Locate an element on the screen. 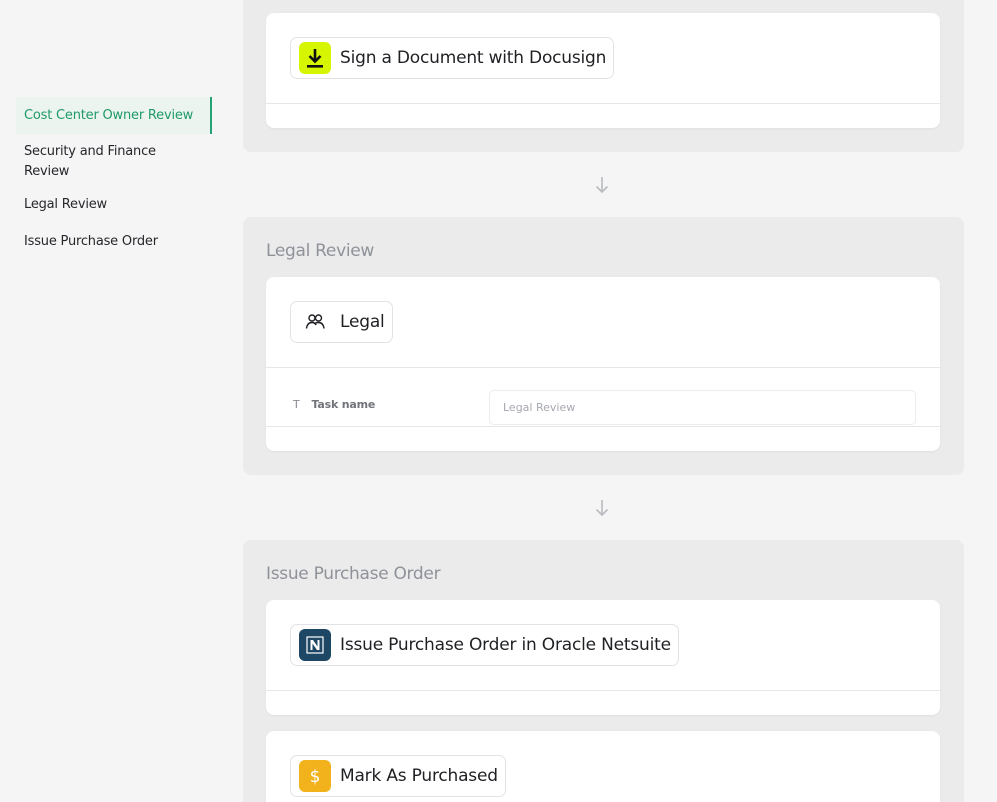  section-title: Legal Review is located at coordinates (320, 251).